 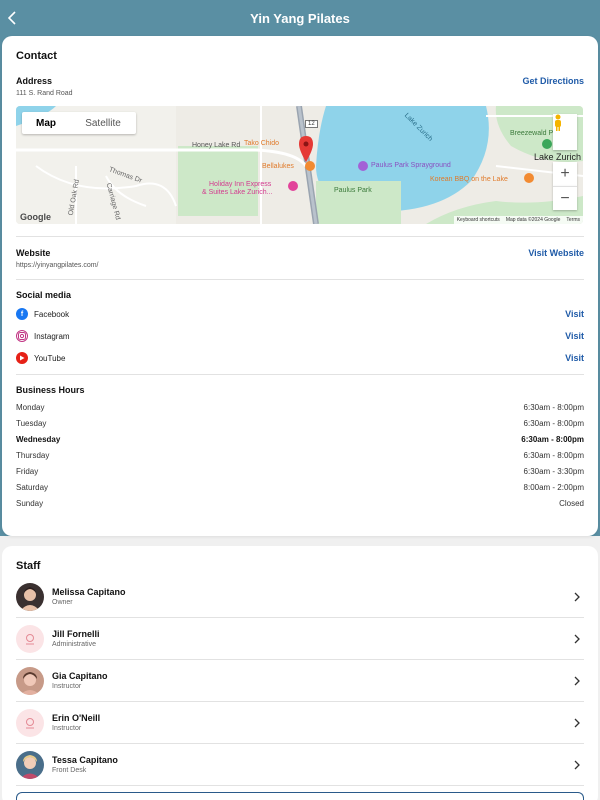 What do you see at coordinates (44, 93) in the screenshot?
I see `address-value: 111 S. Rand Road` at bounding box center [44, 93].